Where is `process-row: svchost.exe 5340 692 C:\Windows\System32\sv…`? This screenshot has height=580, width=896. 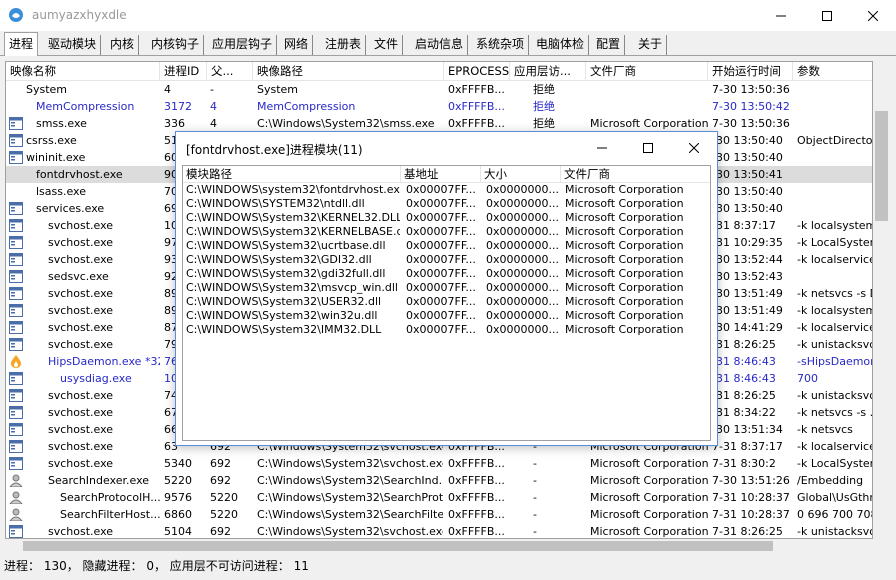
process-row: svchost.exe 5340 692 C:\Windows\System32\sv… is located at coordinates (439, 463).